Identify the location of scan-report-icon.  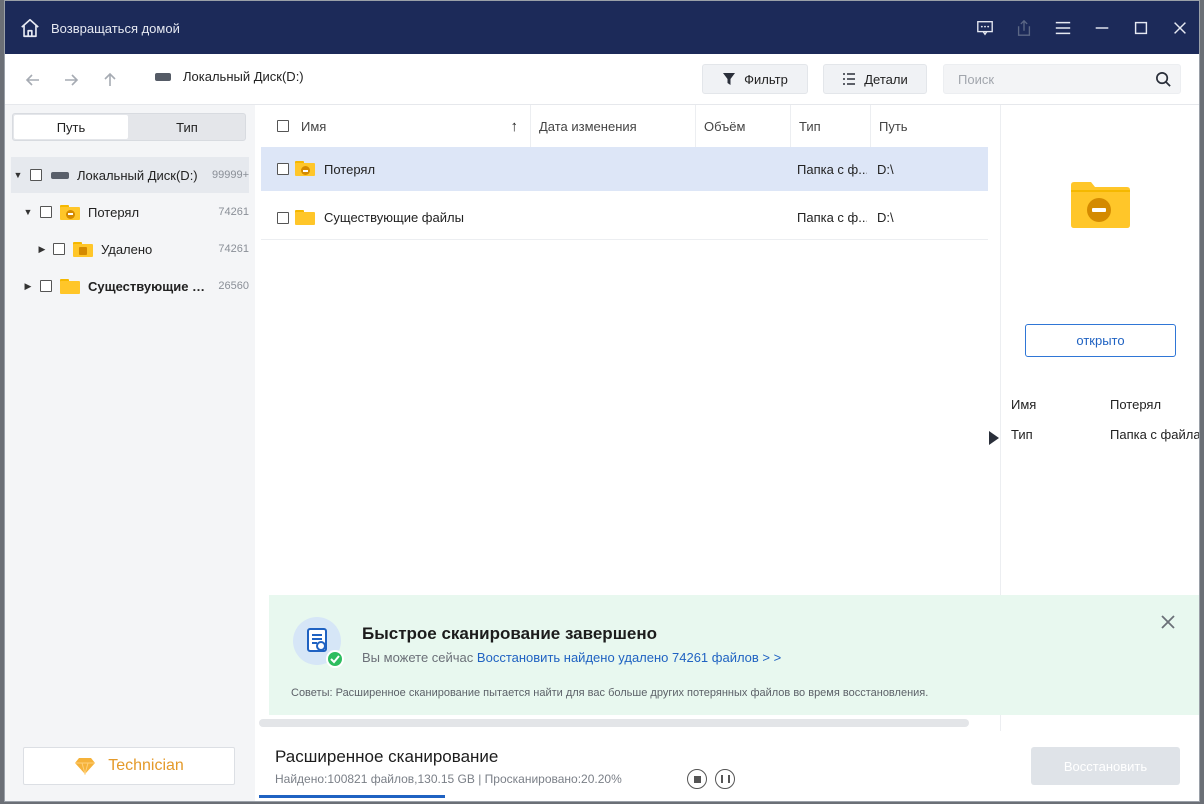
(318, 642).